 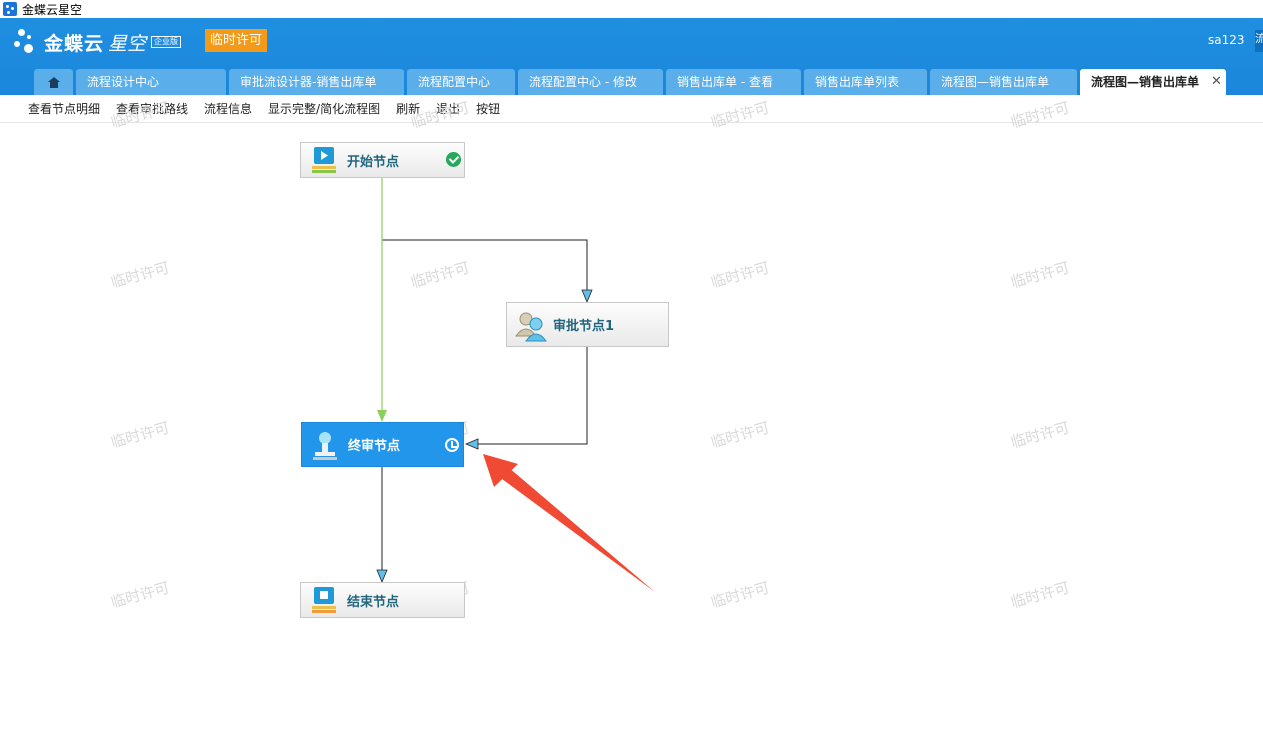 I want to click on window-titlebar: 金蝶云星空, so click(x=631, y=9).